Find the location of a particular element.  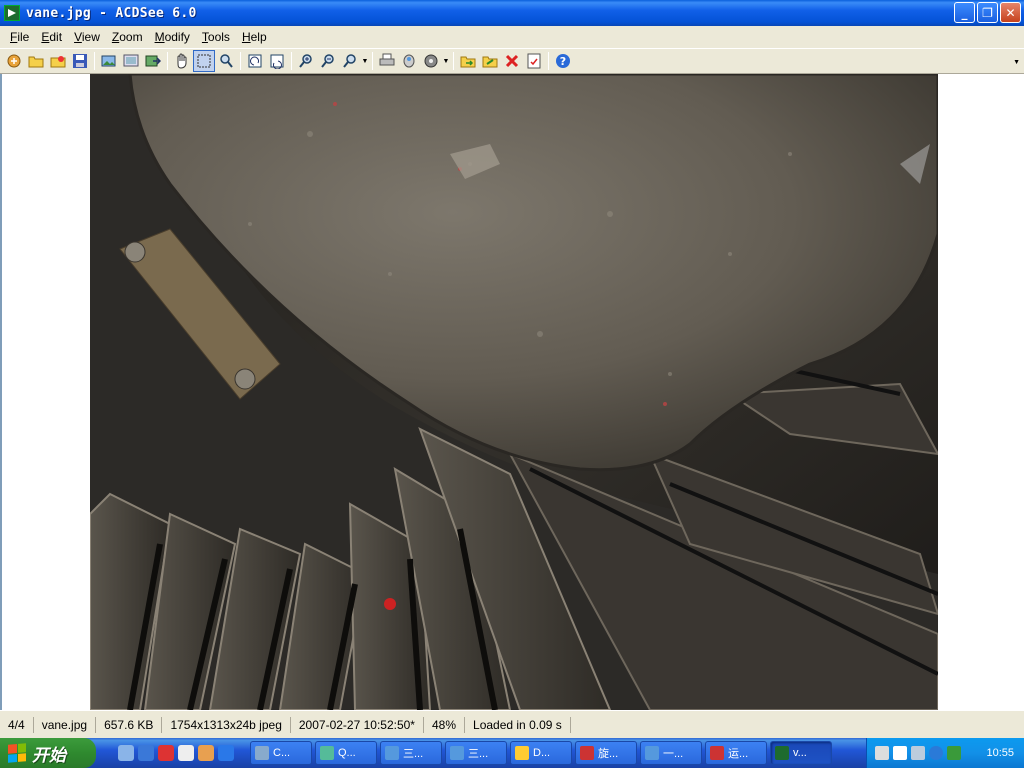

properties-button is located at coordinates (534, 61).